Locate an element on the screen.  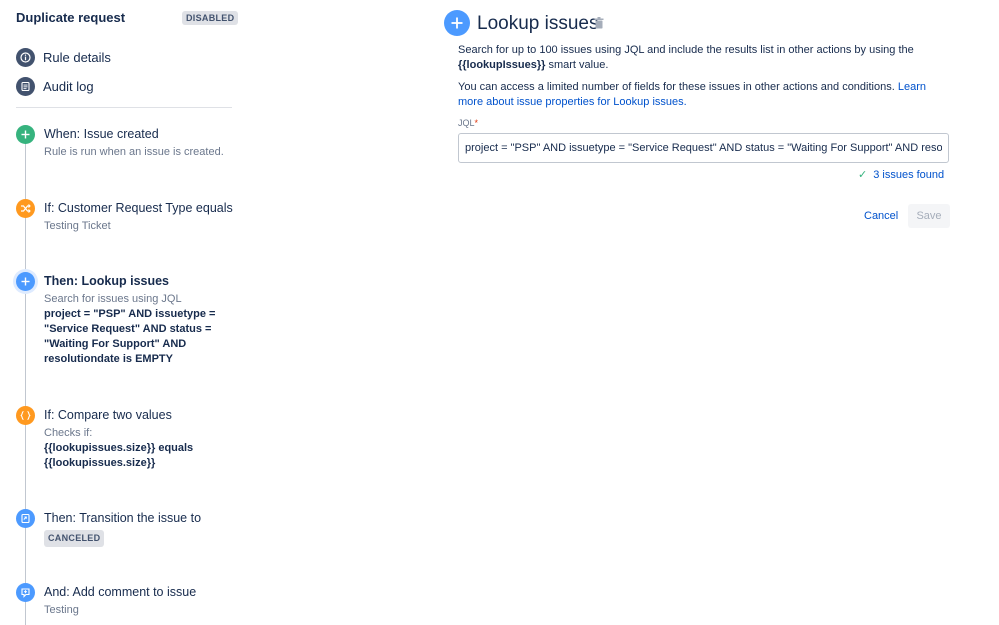
step-title: And: Add comment to issue is located at coordinates (120, 592).